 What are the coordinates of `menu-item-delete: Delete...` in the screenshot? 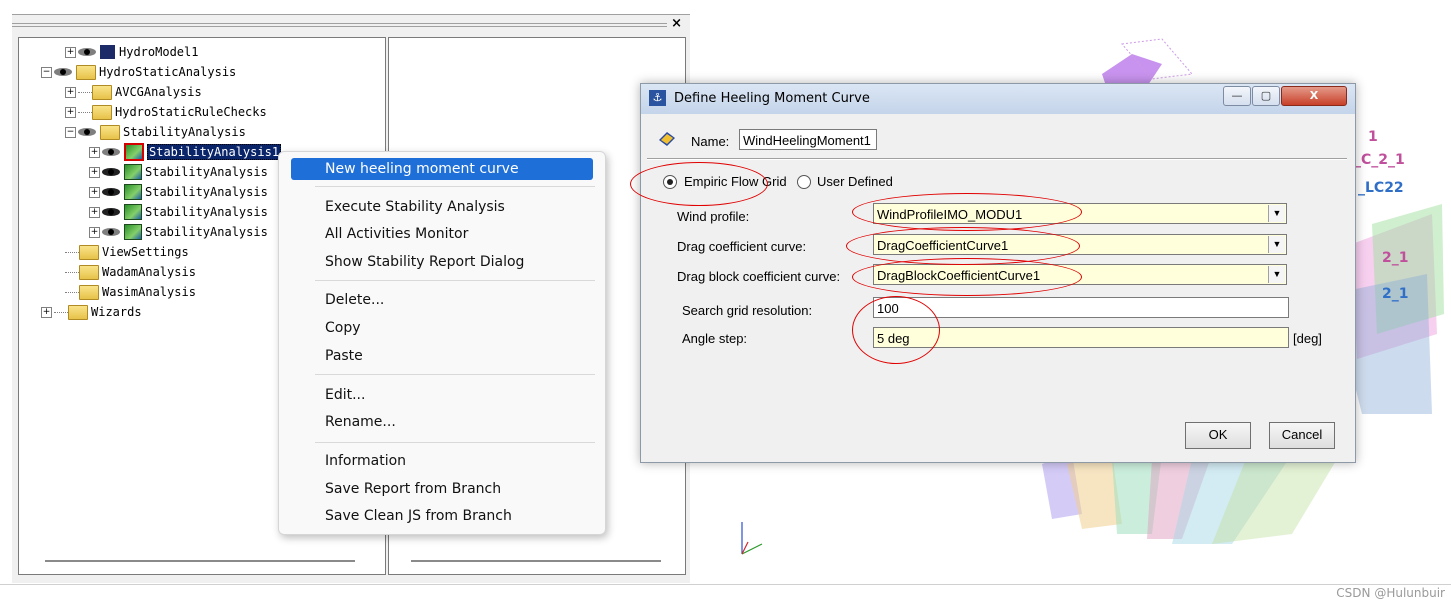 It's located at (354, 300).